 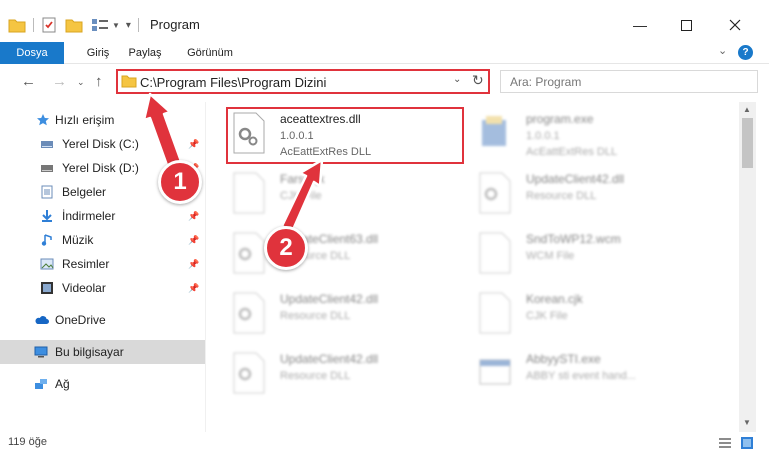 What do you see at coordinates (78, 240) in the screenshot?
I see `sidebar-item-label: Müzik` at bounding box center [78, 240].